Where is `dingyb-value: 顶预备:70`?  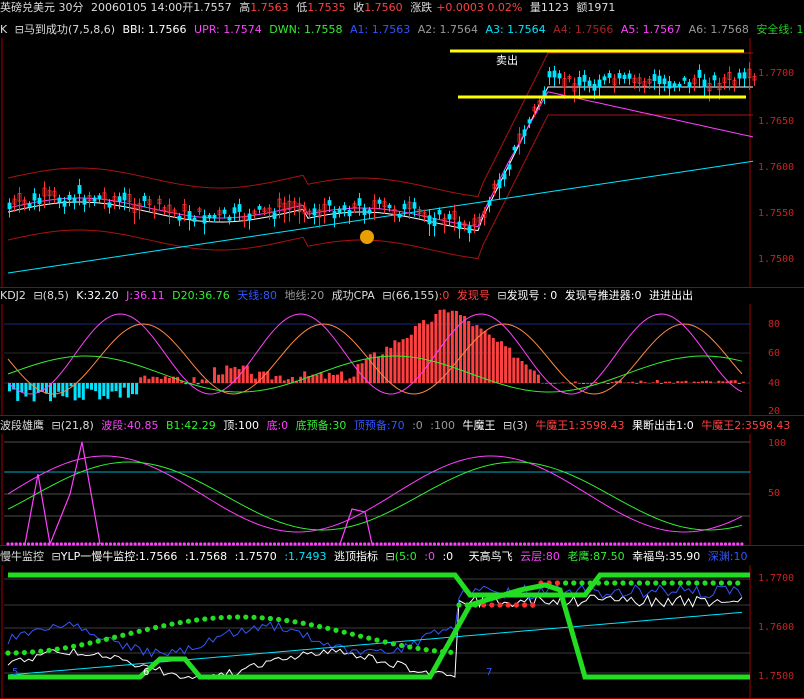 dingyb-value: 顶预备:70 is located at coordinates (379, 425).